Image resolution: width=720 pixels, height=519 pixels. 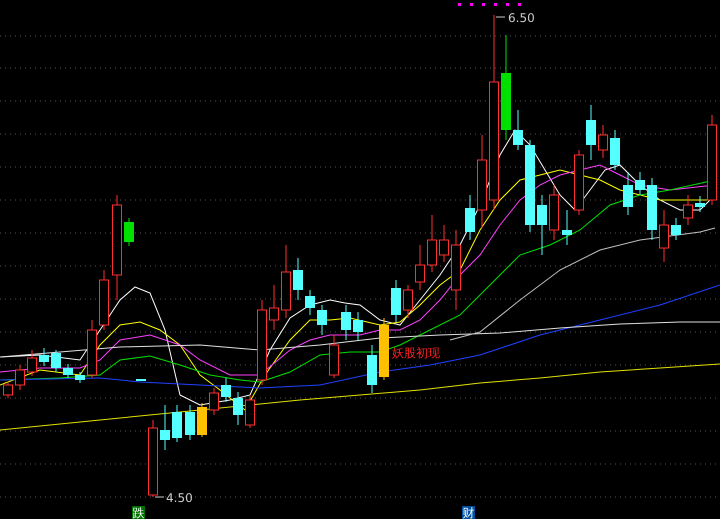 What do you see at coordinates (468, 512) in the screenshot?
I see `marker-badge: 财` at bounding box center [468, 512].